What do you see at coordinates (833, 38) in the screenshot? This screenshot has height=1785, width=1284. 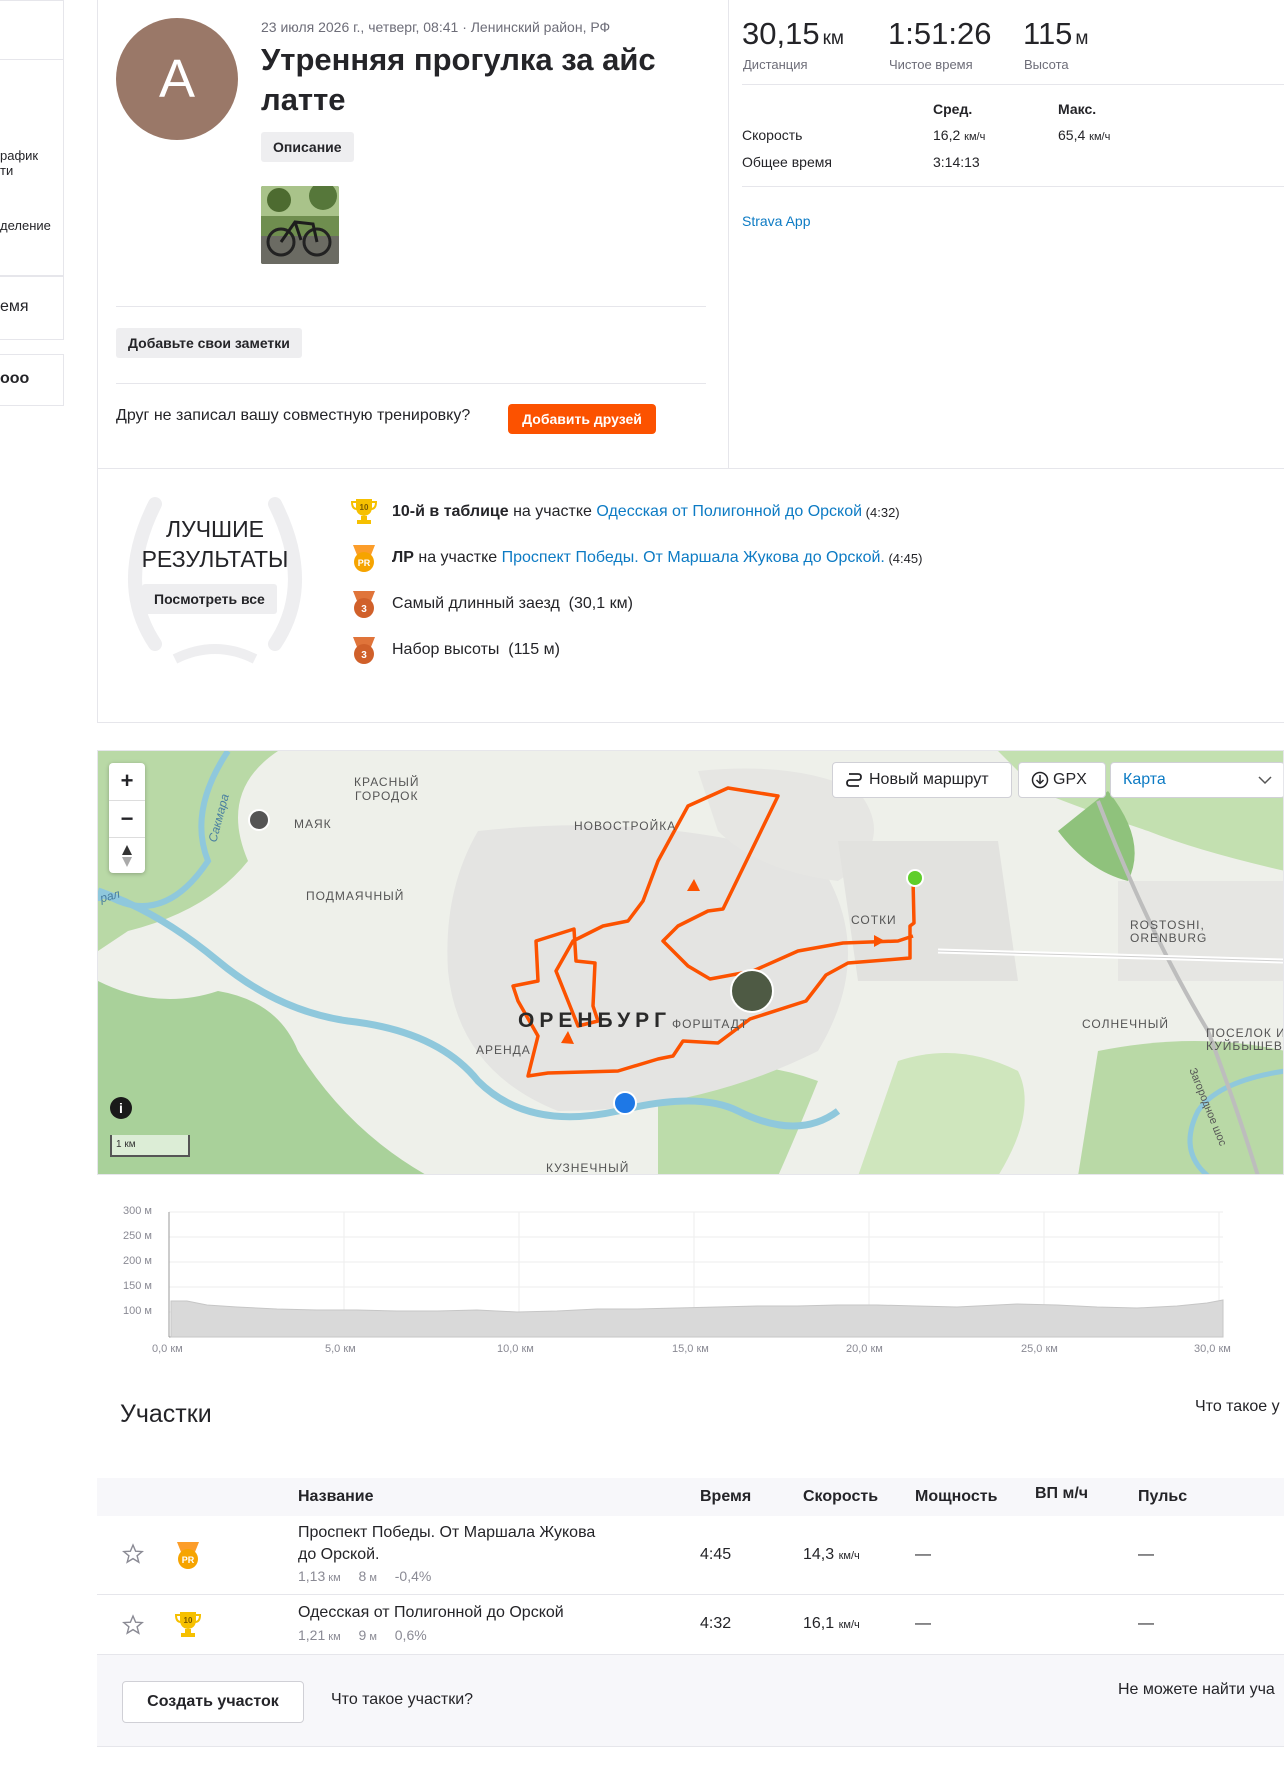 I see `distance-unit: км` at bounding box center [833, 38].